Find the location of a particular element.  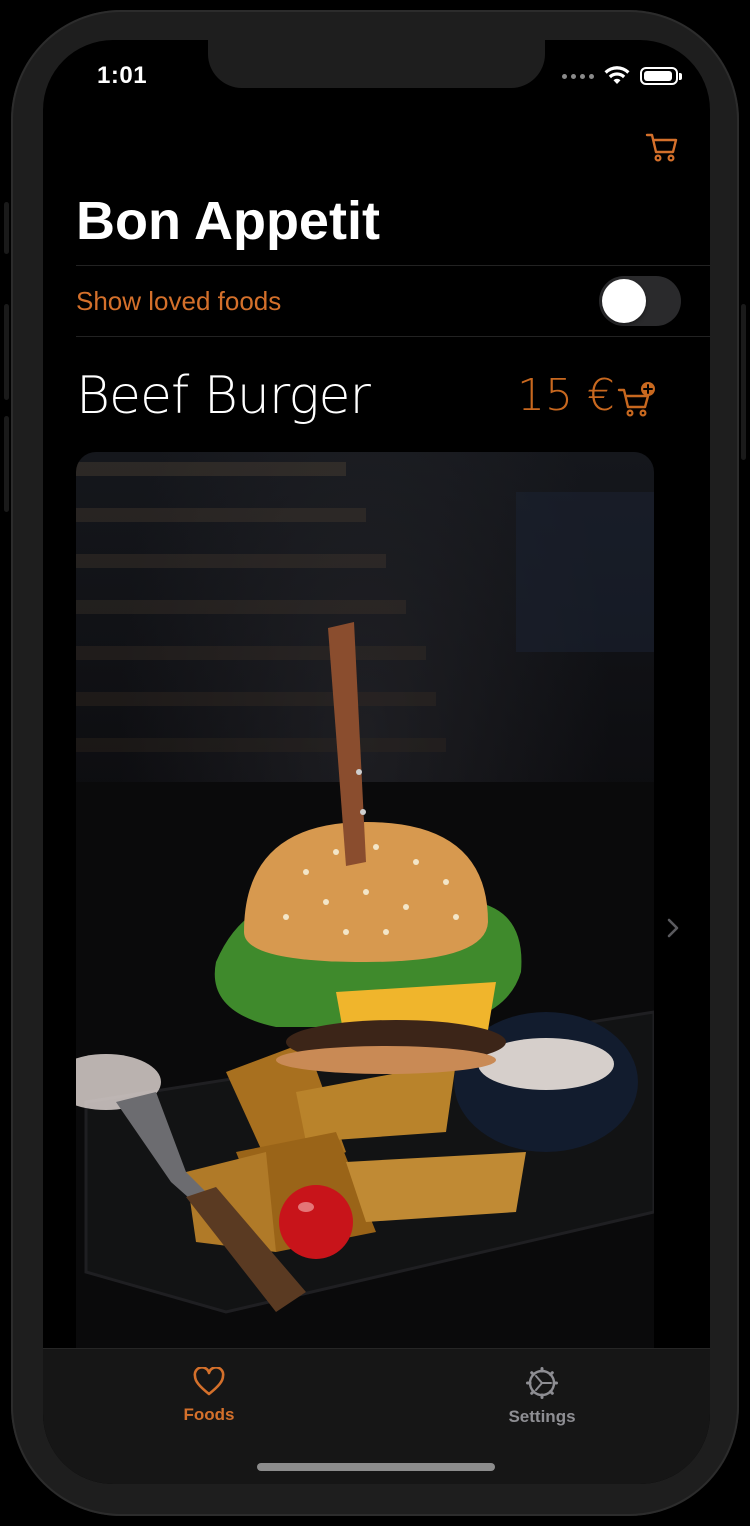

loved-foods-switch is located at coordinates (640, 301).